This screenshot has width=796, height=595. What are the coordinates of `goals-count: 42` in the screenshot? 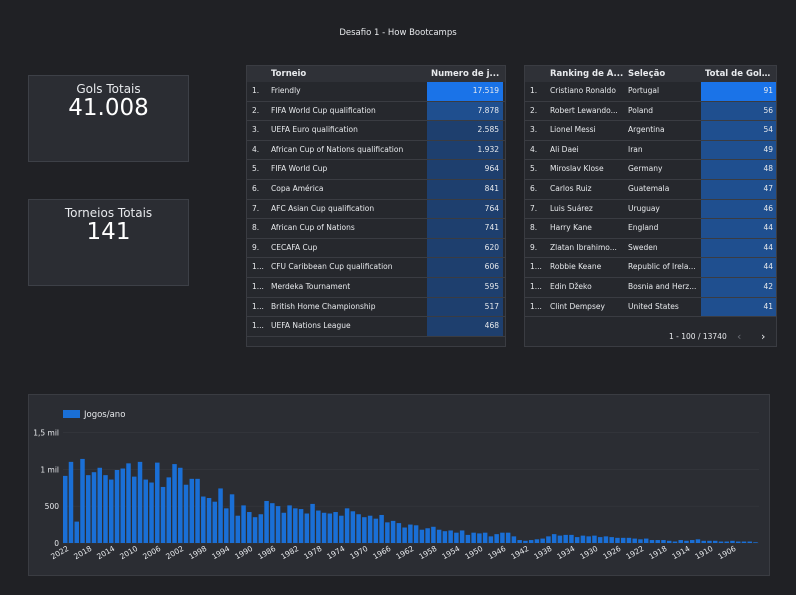 It's located at (738, 287).